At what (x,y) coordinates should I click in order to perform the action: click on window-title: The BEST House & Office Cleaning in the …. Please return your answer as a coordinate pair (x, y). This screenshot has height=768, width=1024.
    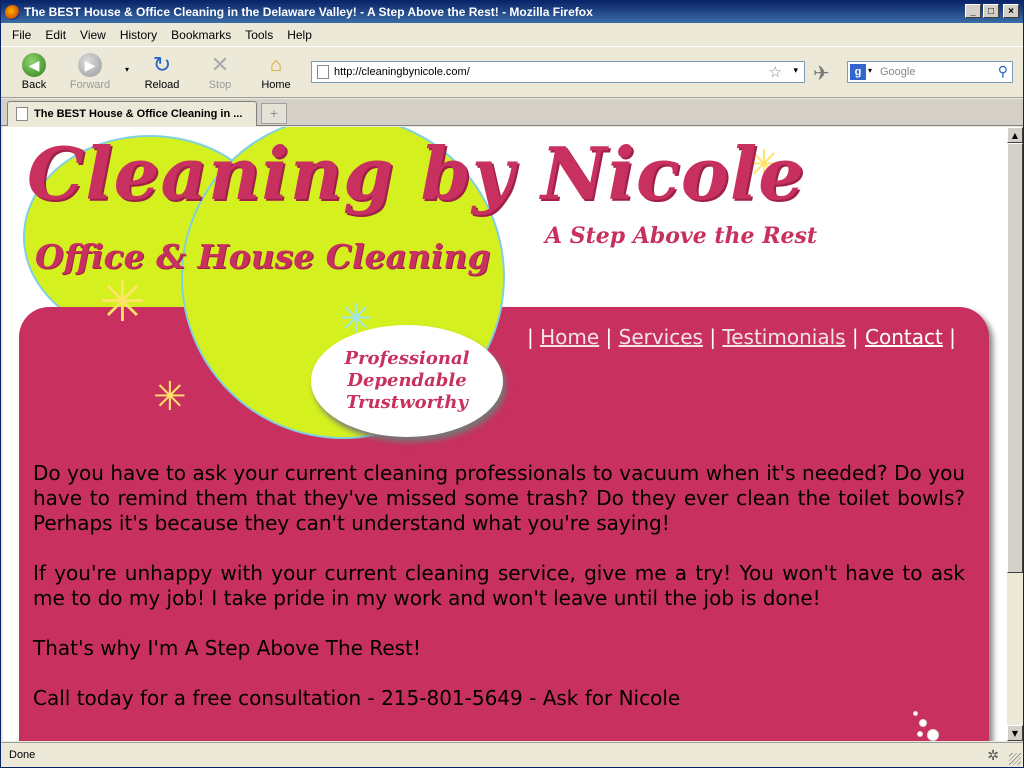
    Looking at the image, I should click on (308, 12).